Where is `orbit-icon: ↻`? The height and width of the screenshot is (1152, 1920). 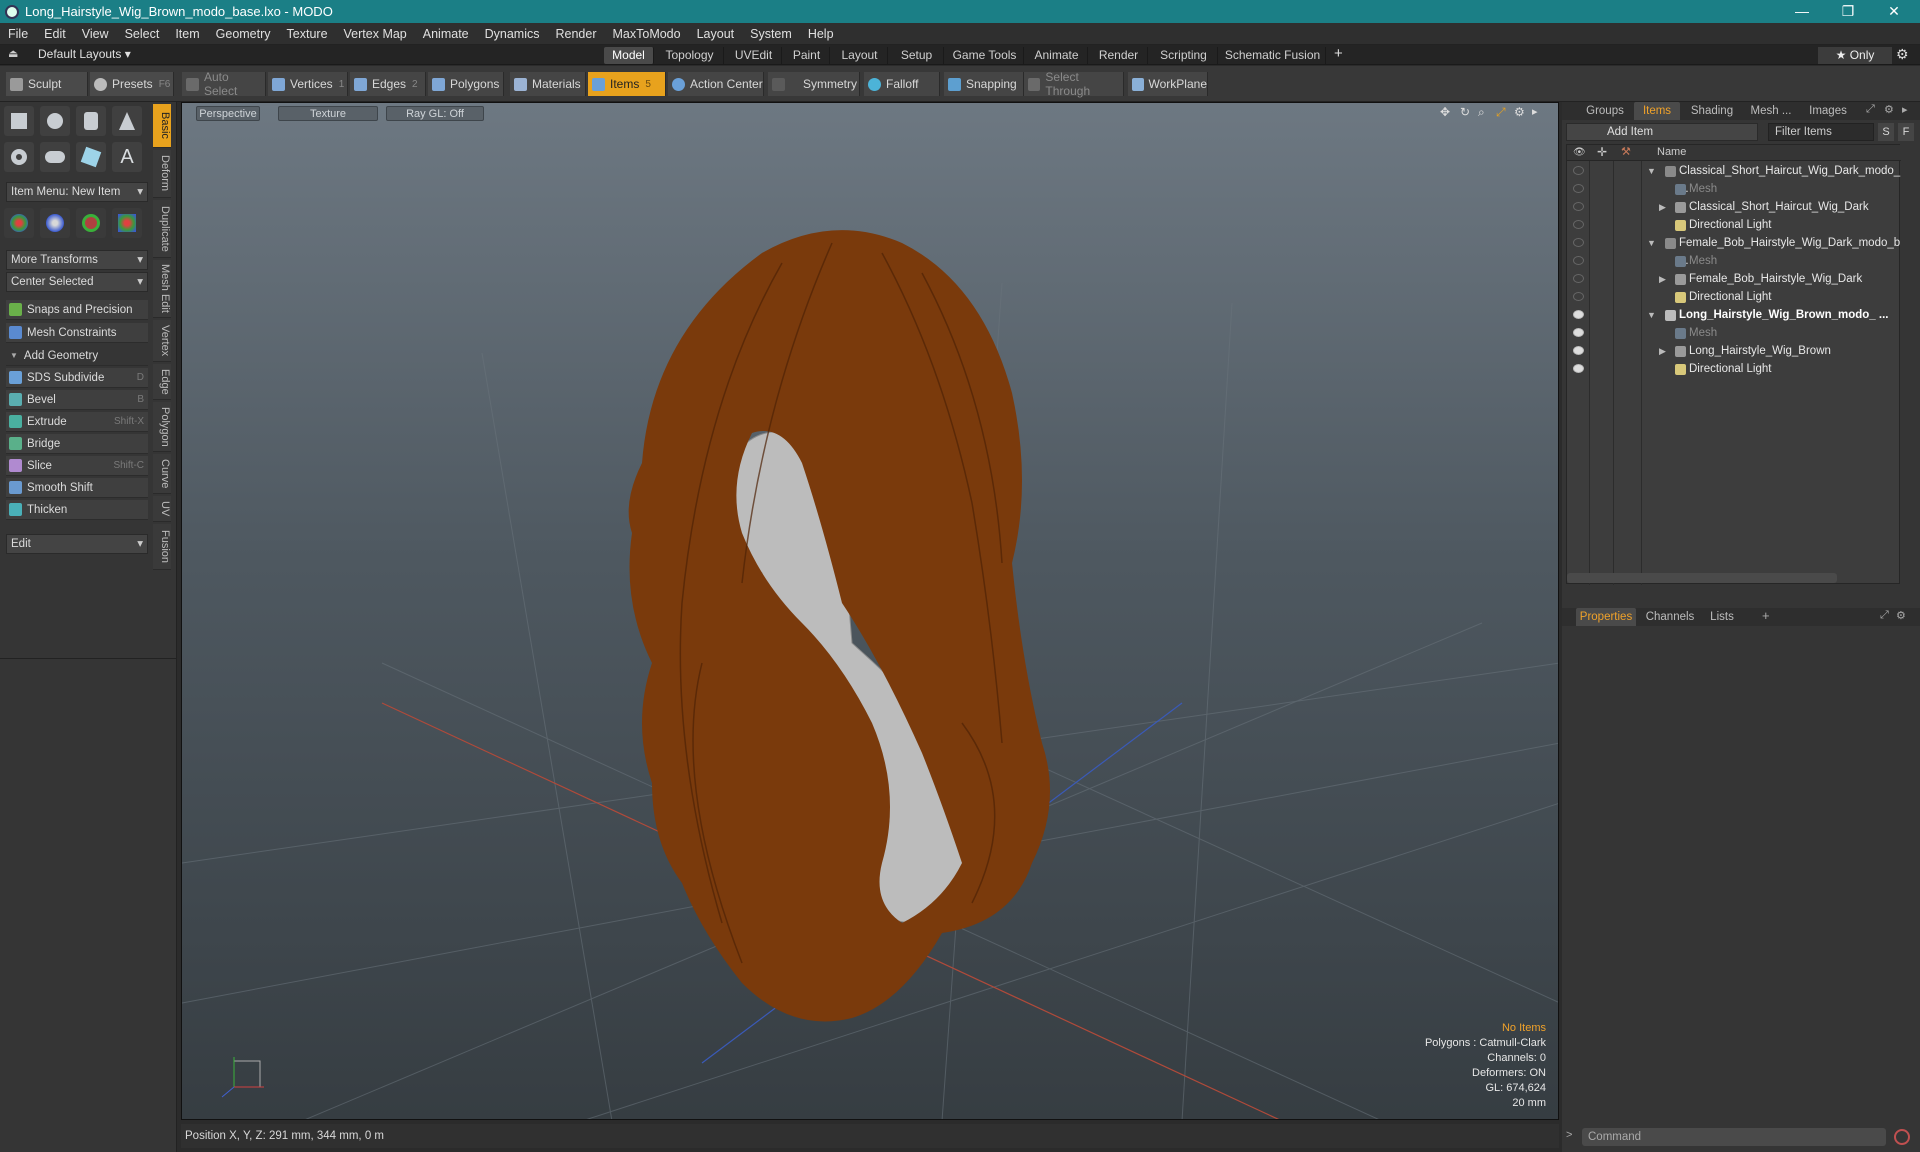
orbit-icon: ↻ is located at coordinates (1465, 112).